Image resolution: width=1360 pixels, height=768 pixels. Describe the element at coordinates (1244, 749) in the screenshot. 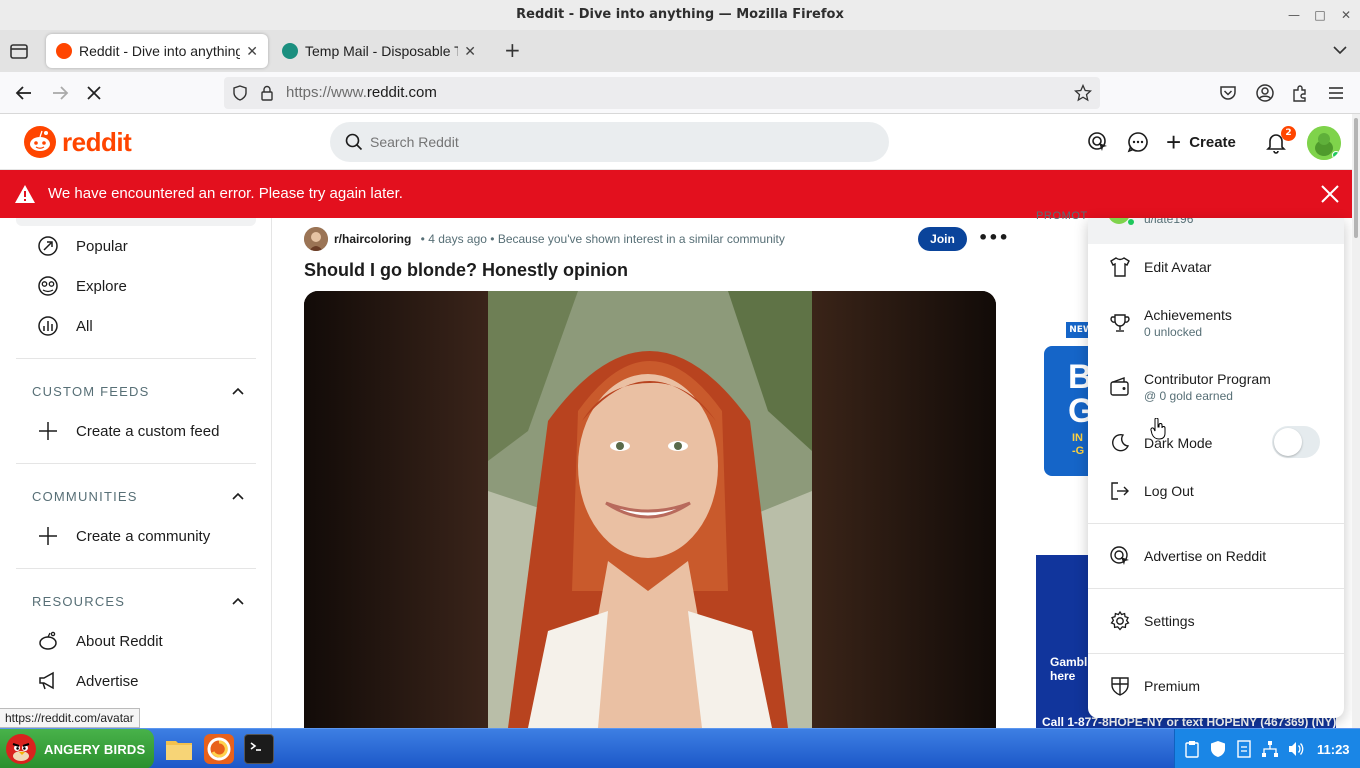

I see `document-icon` at that location.